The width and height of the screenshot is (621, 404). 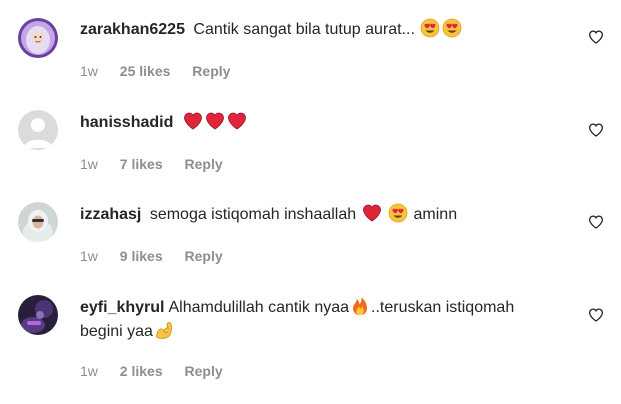 I want to click on username: eyfi_khyrul, so click(x=122, y=307).